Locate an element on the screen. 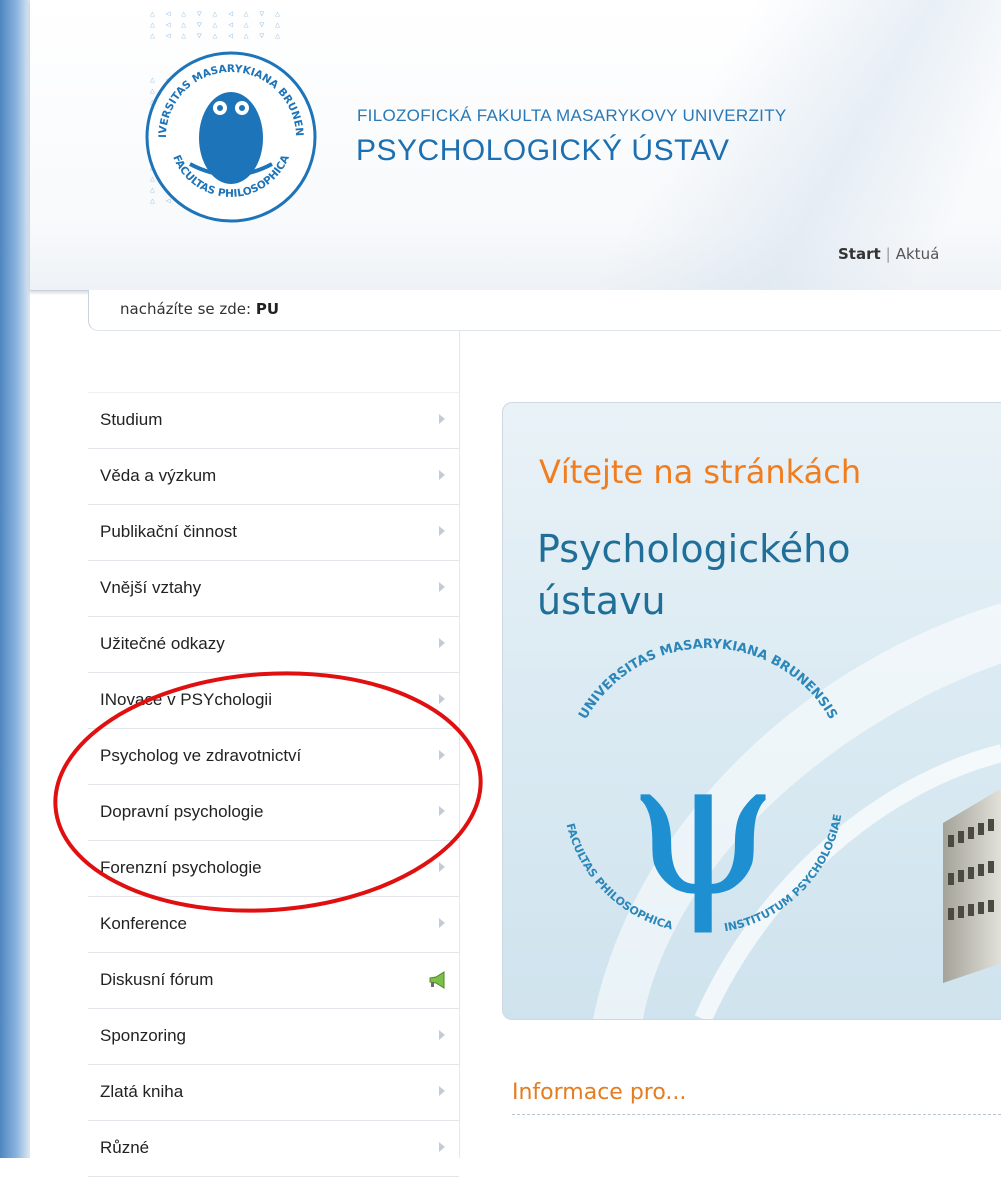  nav-link-start: Start is located at coordinates (859, 254).